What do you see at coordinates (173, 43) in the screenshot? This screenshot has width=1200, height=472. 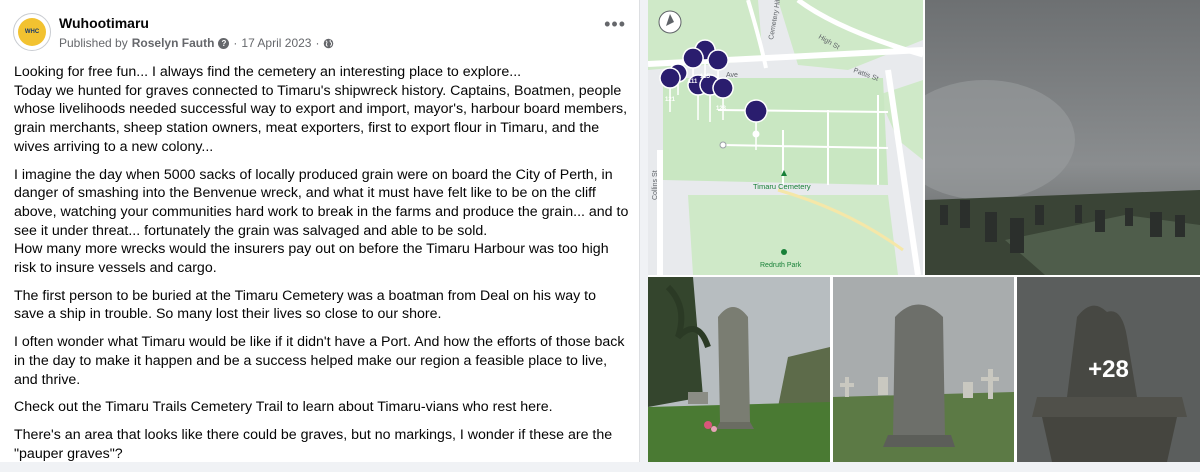 I see `author-link: Roselyn Fauth` at bounding box center [173, 43].